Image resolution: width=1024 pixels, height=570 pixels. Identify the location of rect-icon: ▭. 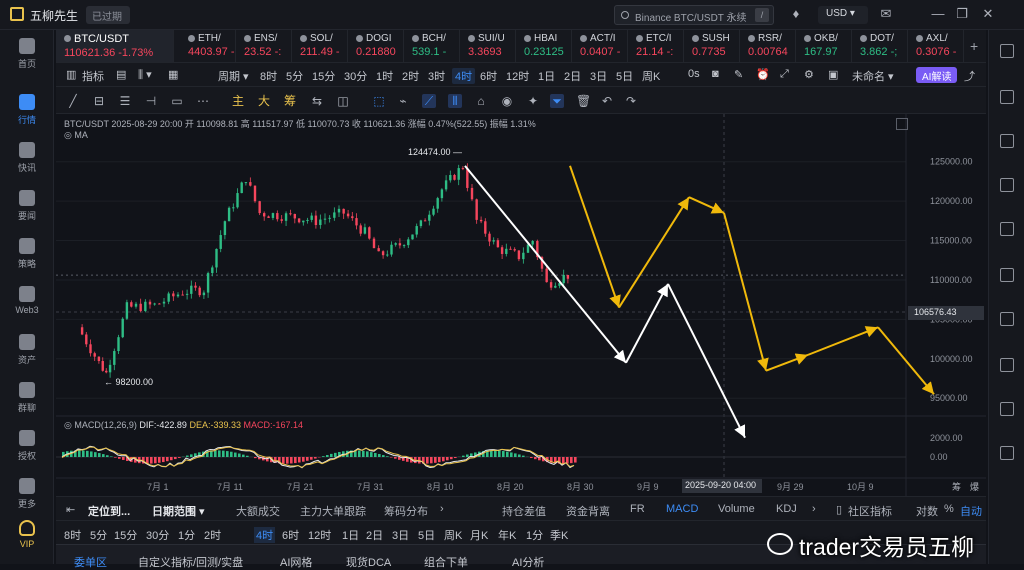
(177, 101).